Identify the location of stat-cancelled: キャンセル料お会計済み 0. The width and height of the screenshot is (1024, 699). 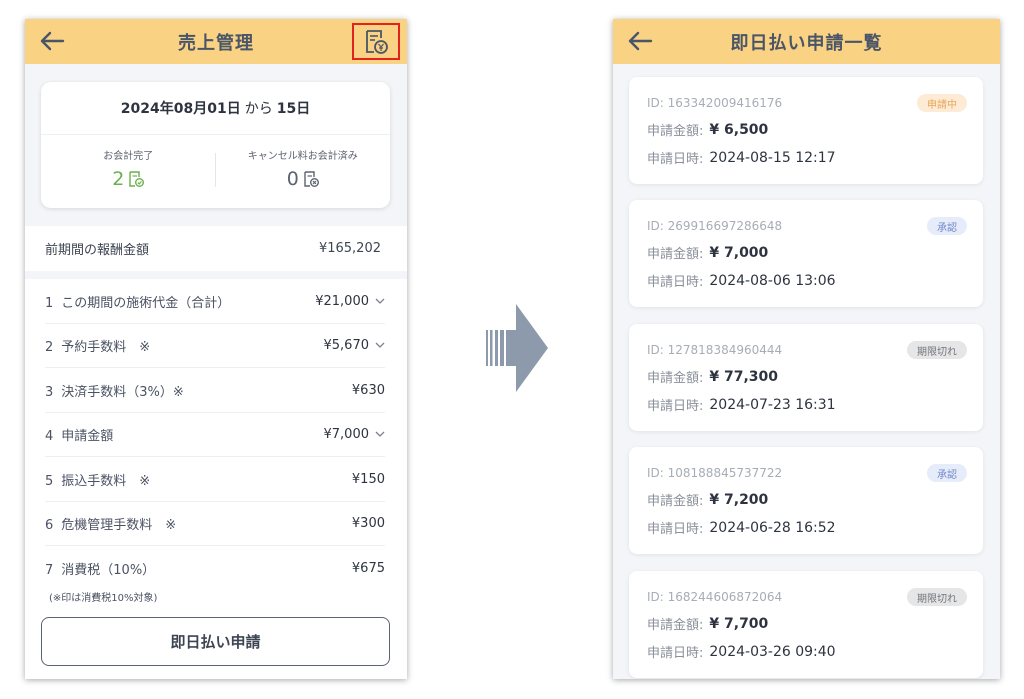
(303, 171).